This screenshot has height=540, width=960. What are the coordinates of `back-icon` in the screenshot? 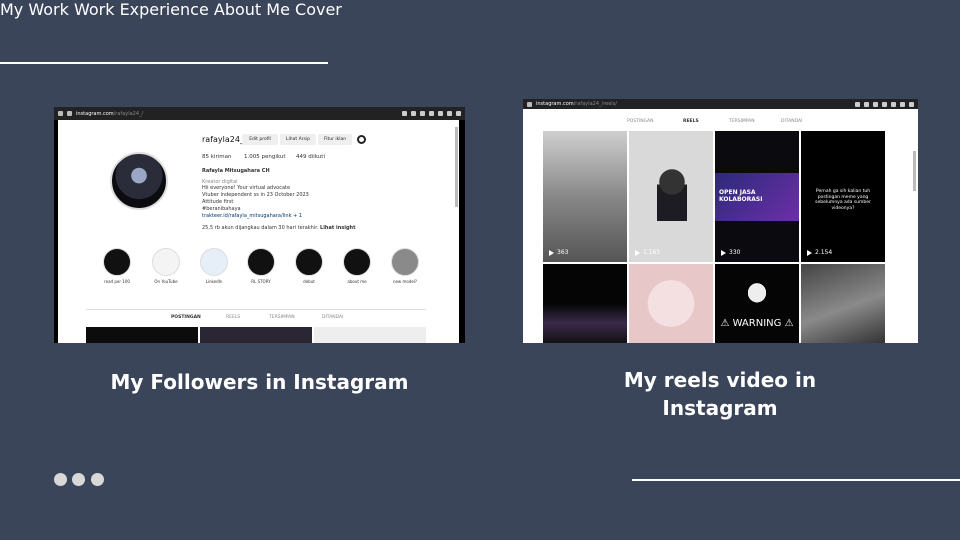 It's located at (60, 113).